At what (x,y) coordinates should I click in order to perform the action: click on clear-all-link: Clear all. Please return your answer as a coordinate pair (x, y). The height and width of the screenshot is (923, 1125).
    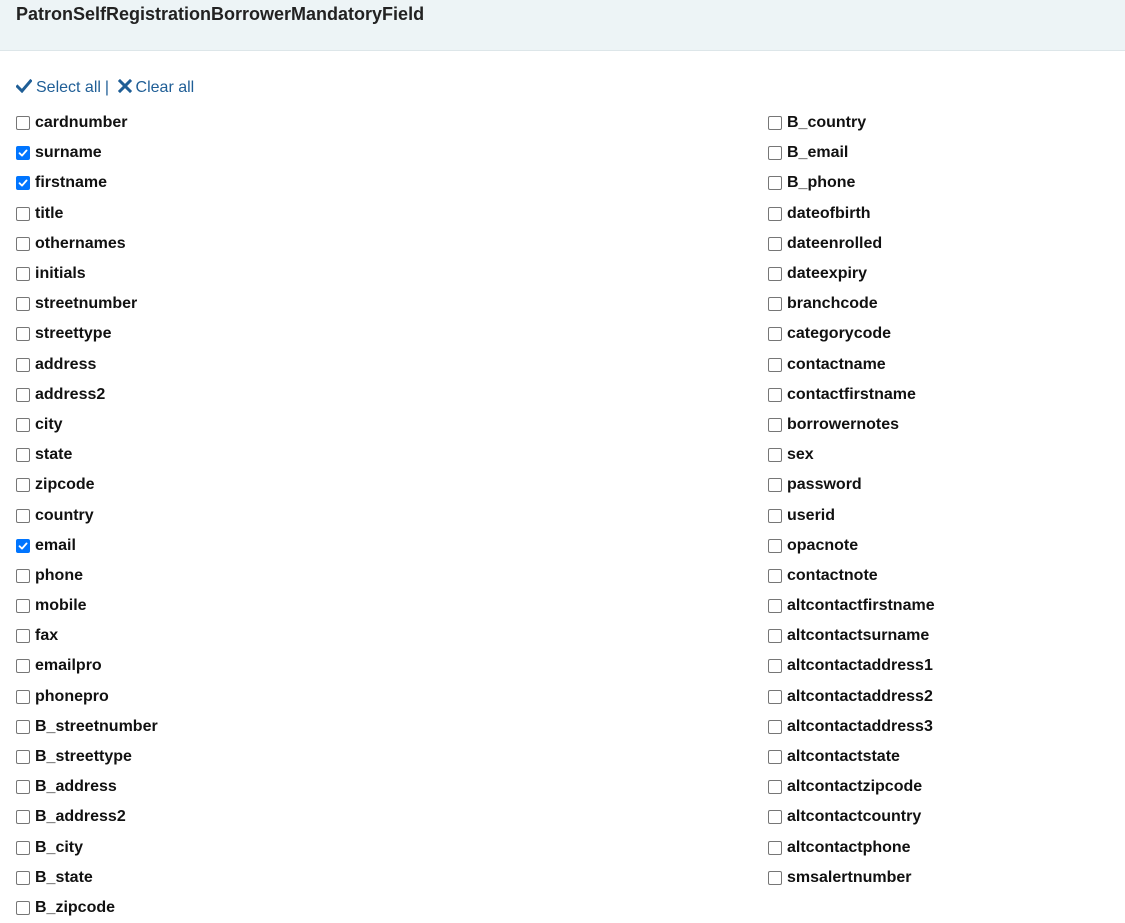
    Looking at the image, I should click on (153, 87).